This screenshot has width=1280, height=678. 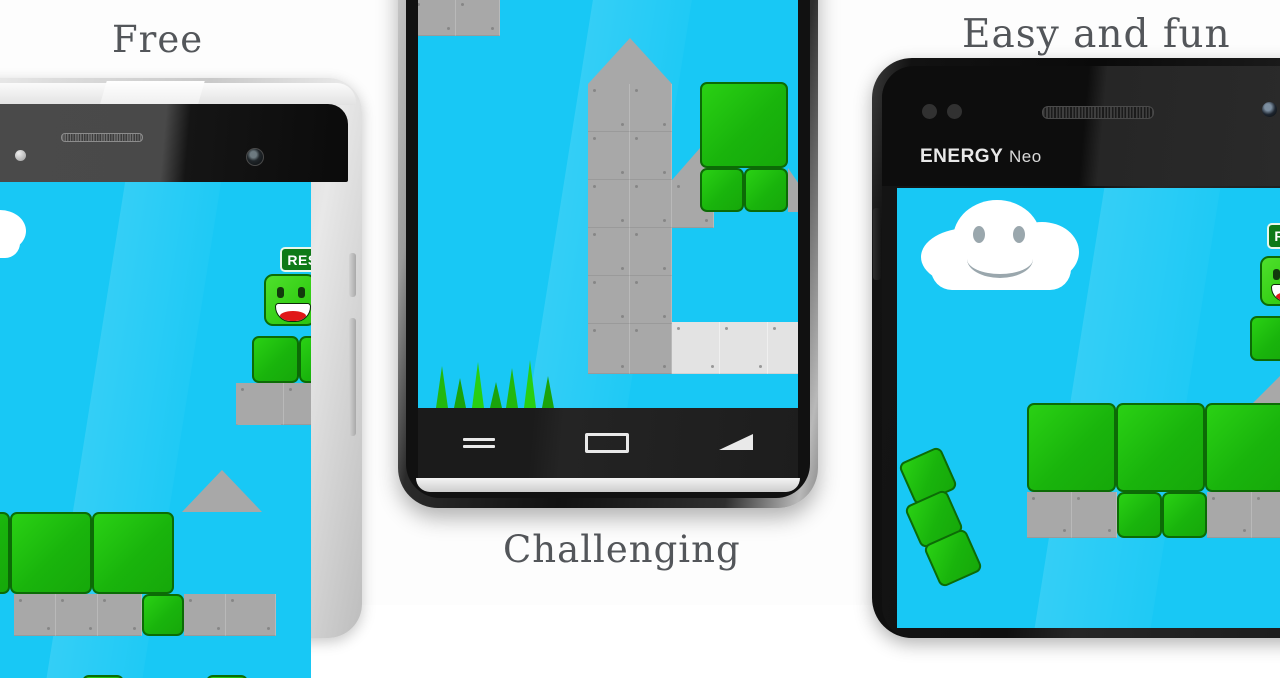 I want to click on menu-icon, so click(x=479, y=443).